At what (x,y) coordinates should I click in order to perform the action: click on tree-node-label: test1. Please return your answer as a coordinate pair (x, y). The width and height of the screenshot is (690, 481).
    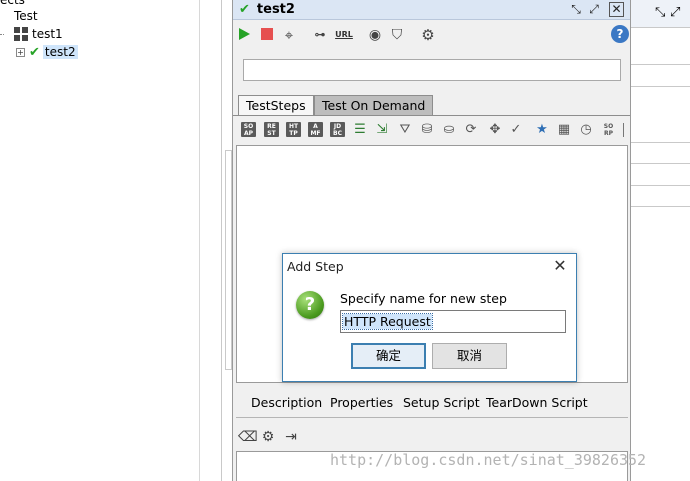
    Looking at the image, I should click on (47, 34).